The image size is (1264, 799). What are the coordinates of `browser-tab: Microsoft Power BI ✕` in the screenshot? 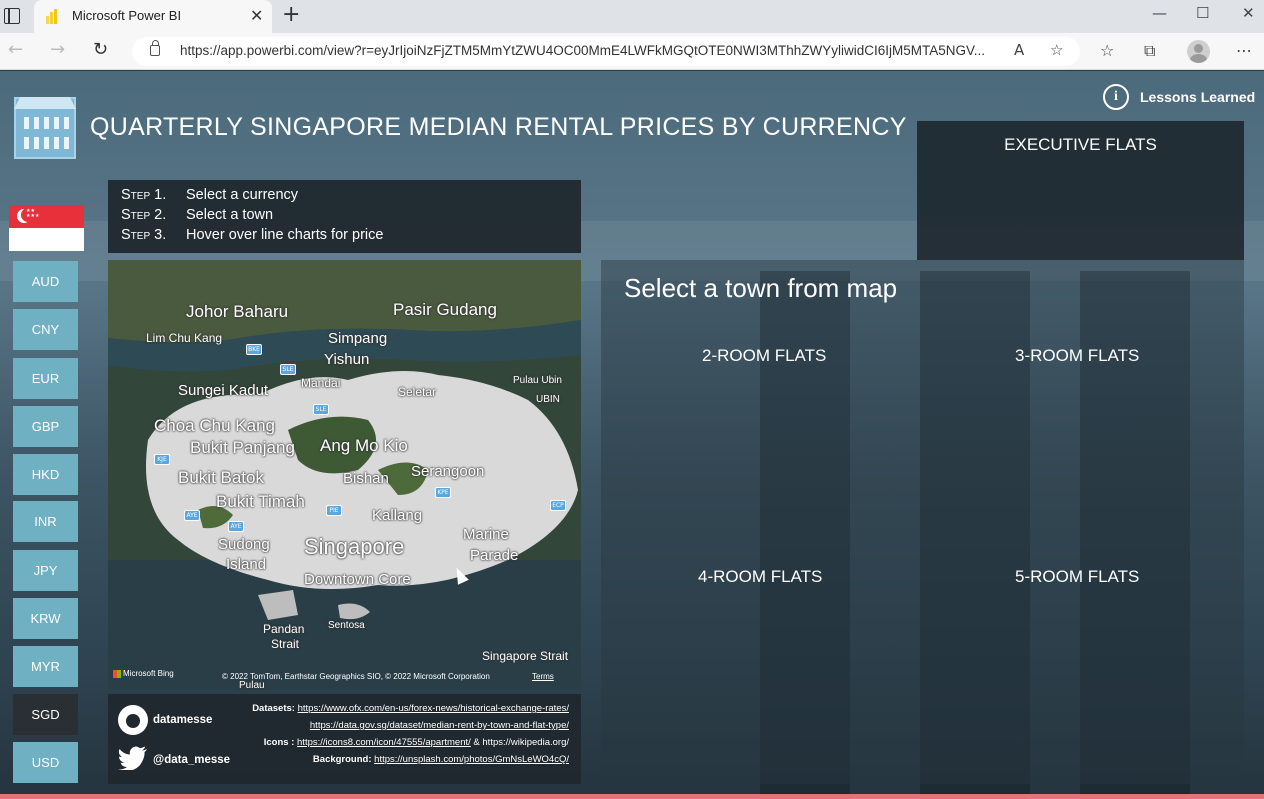 It's located at (153, 16).